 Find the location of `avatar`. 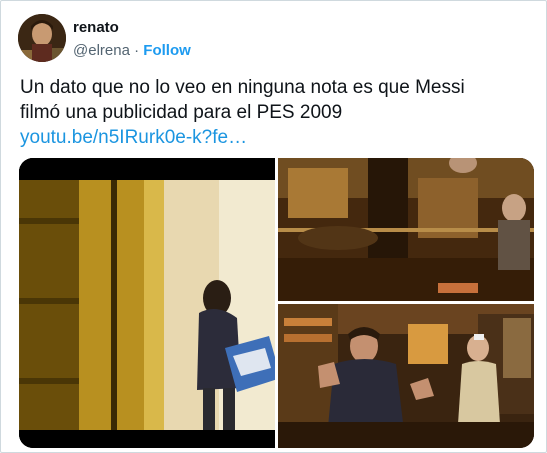

avatar is located at coordinates (42, 38).